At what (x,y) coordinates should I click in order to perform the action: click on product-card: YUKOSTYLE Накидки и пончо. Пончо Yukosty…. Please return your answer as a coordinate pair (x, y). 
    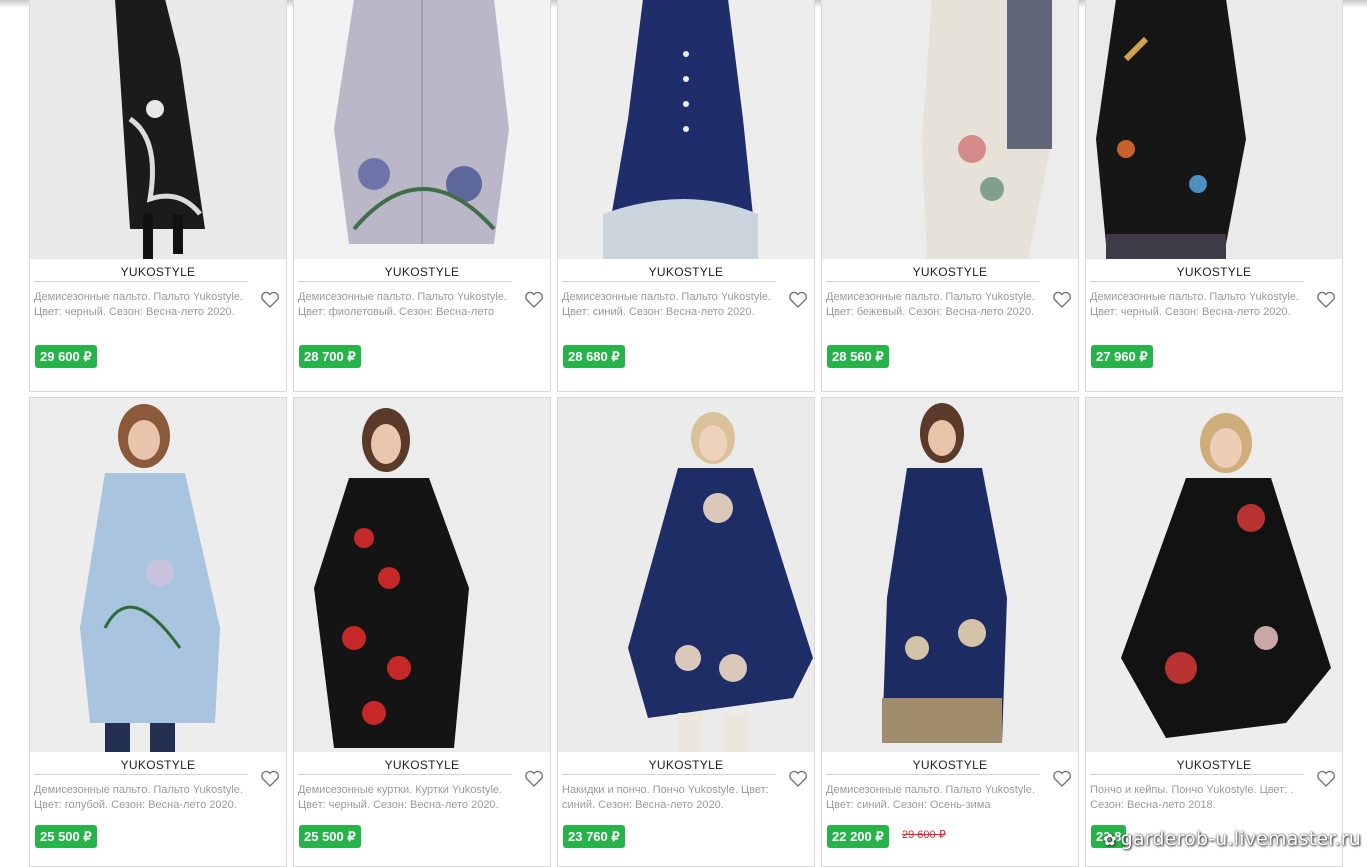
    Looking at the image, I should click on (686, 632).